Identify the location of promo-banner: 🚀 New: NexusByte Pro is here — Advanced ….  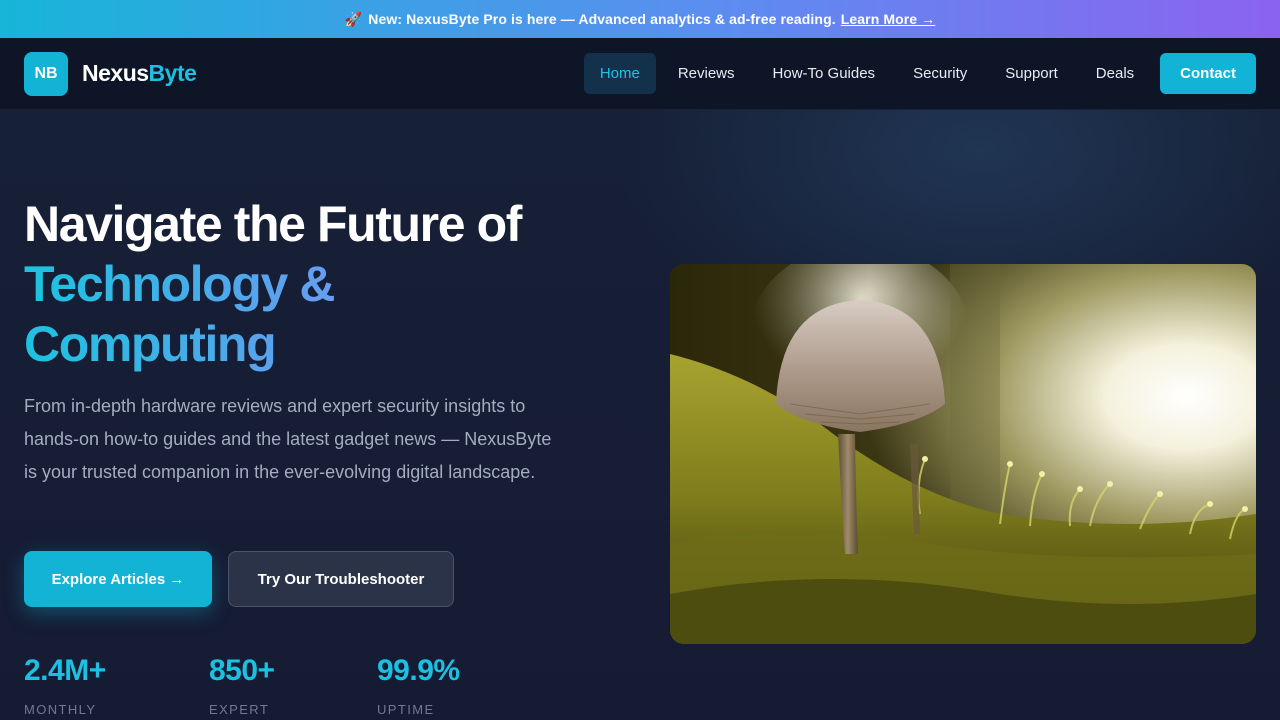
(640, 19).